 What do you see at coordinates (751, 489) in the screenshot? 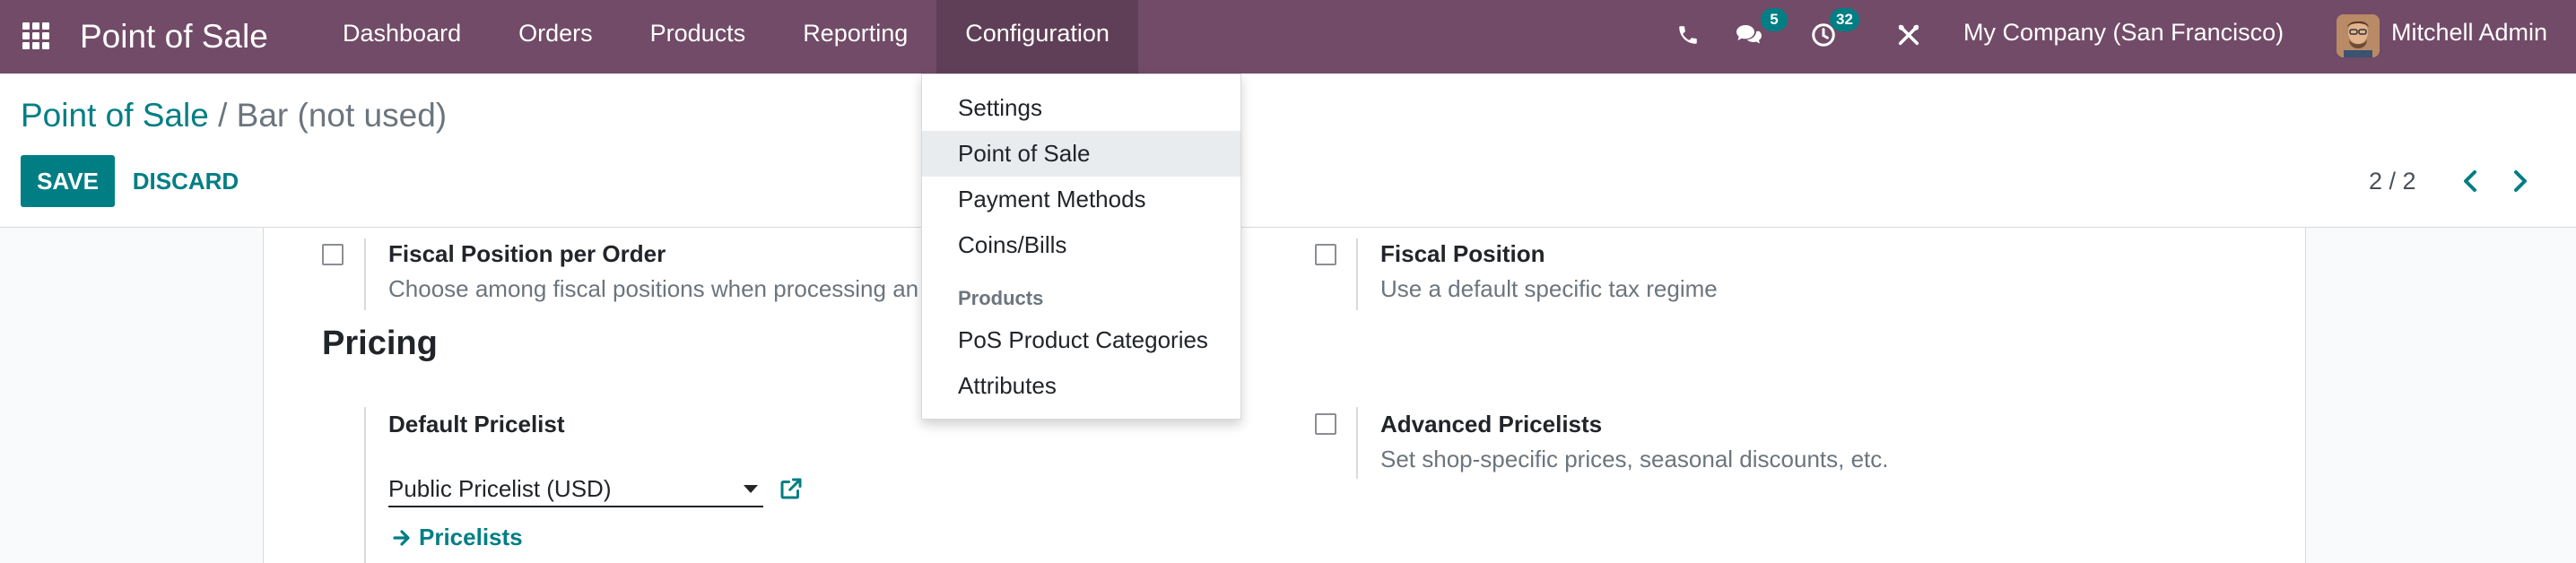
I see `chevron-down-icon` at bounding box center [751, 489].